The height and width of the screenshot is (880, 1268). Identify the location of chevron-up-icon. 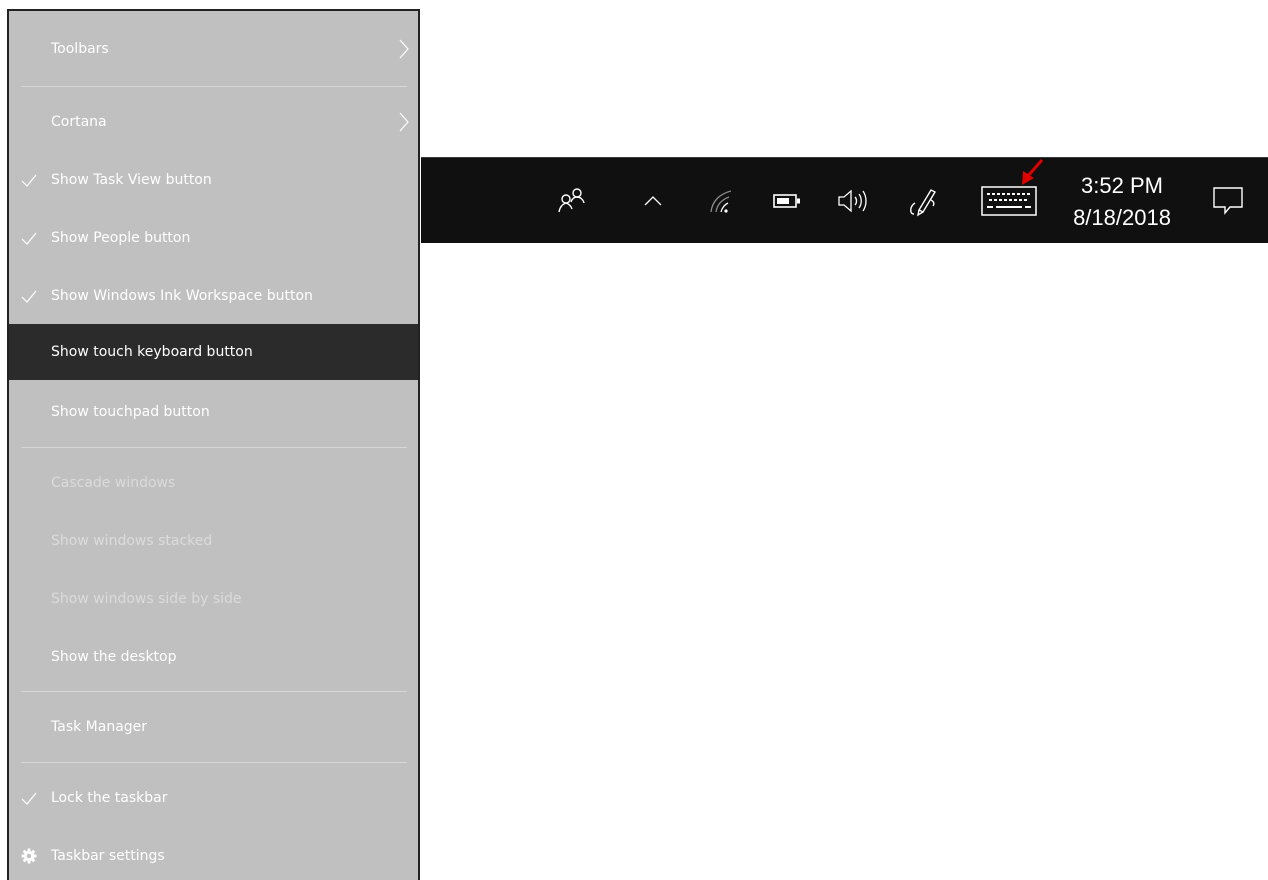
(653, 201).